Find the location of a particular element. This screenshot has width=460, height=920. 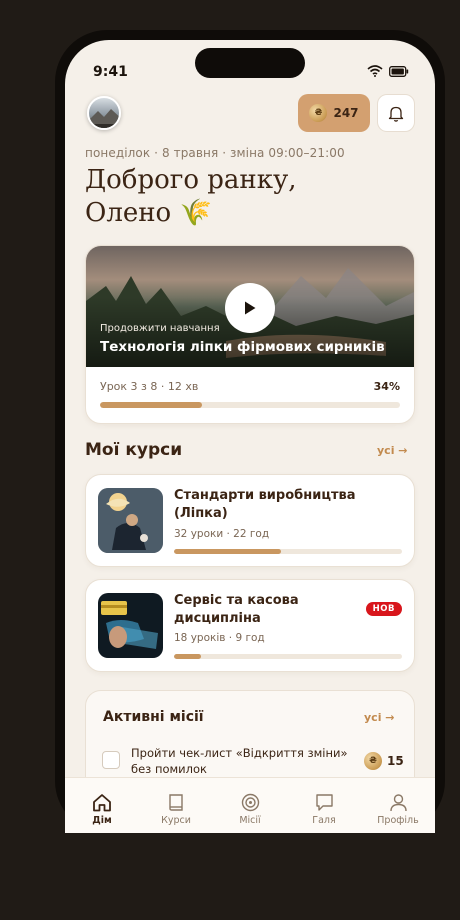

chat-icon is located at coordinates (324, 802).